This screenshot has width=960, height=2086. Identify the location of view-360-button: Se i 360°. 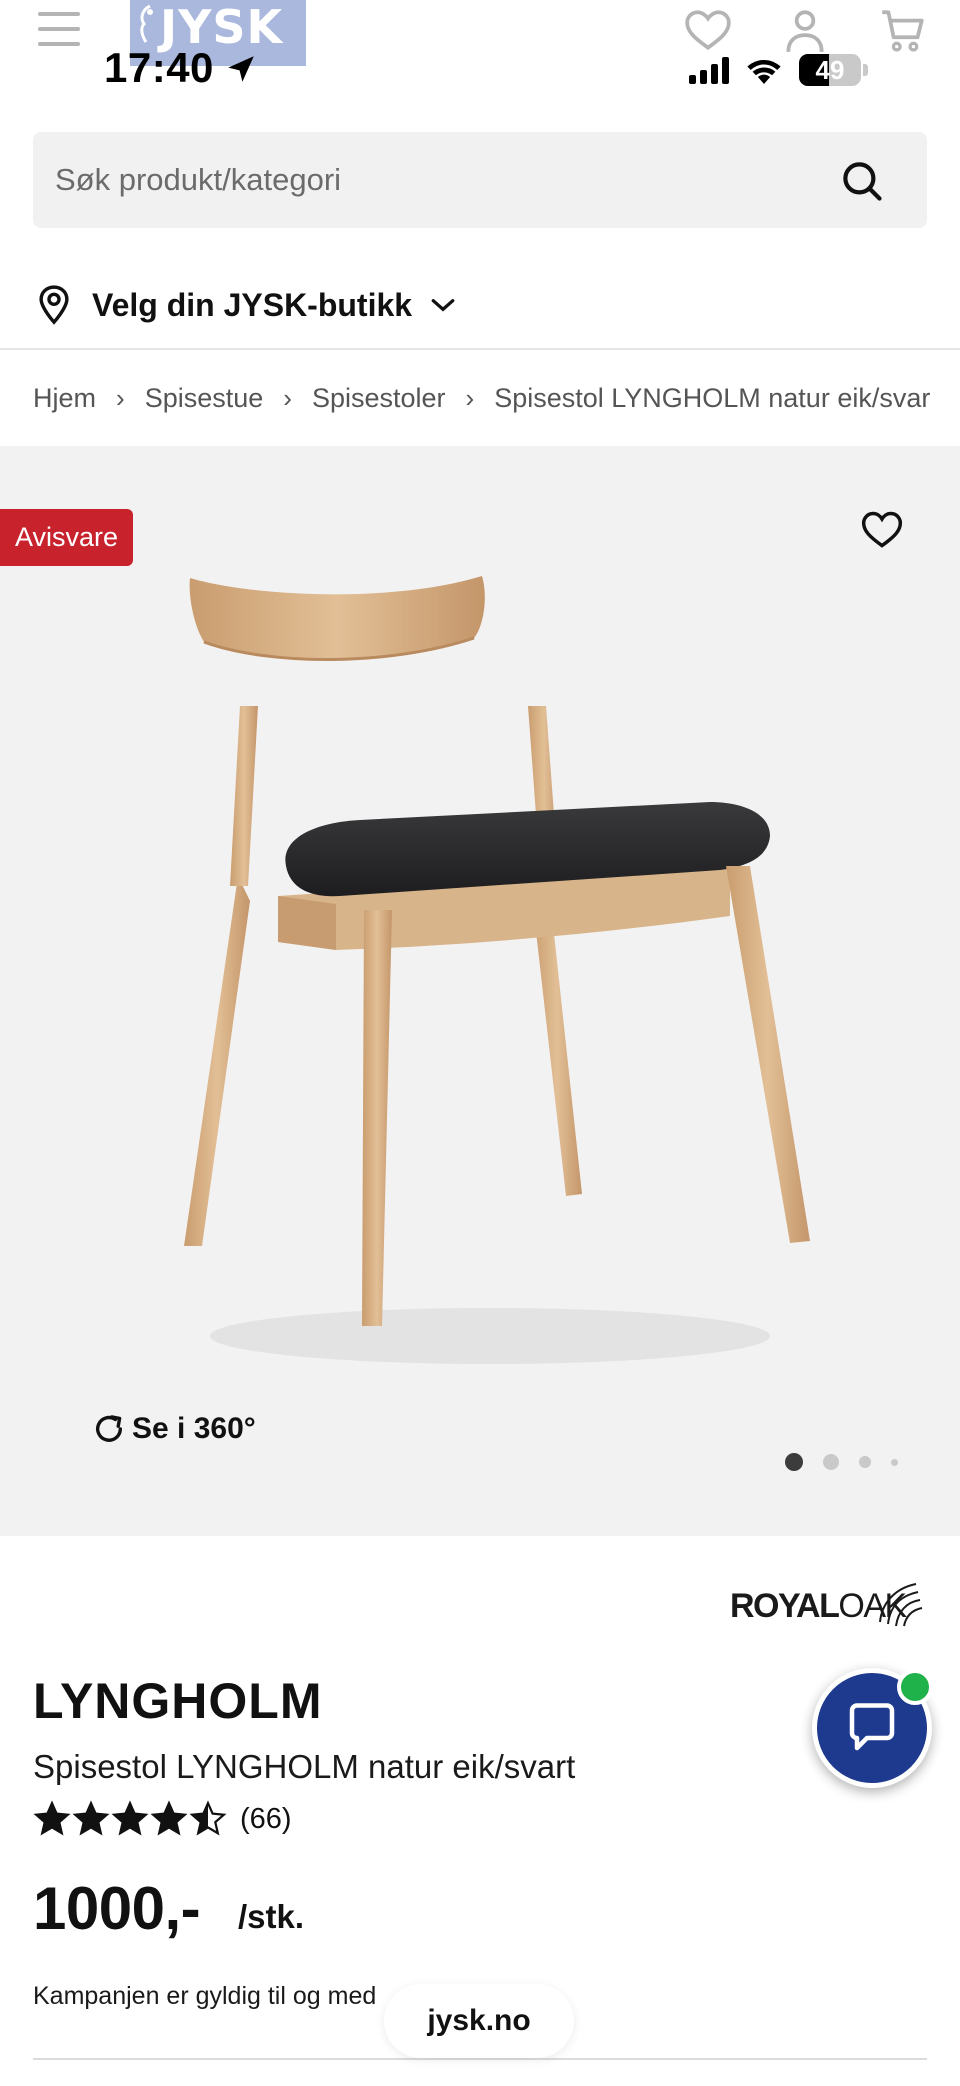
(174, 1429).